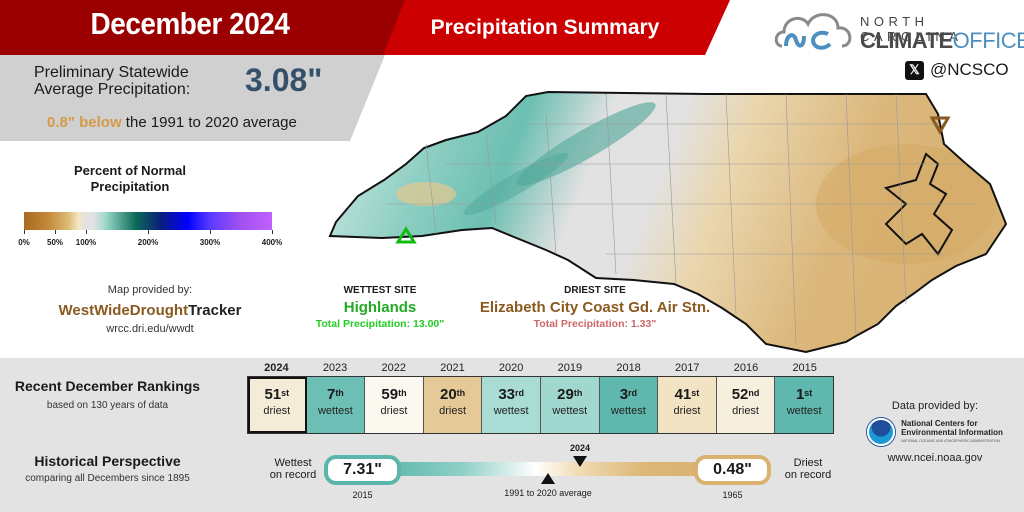 This screenshot has height=512, width=1024. I want to click on ranking-number: 3, so click(624, 394).